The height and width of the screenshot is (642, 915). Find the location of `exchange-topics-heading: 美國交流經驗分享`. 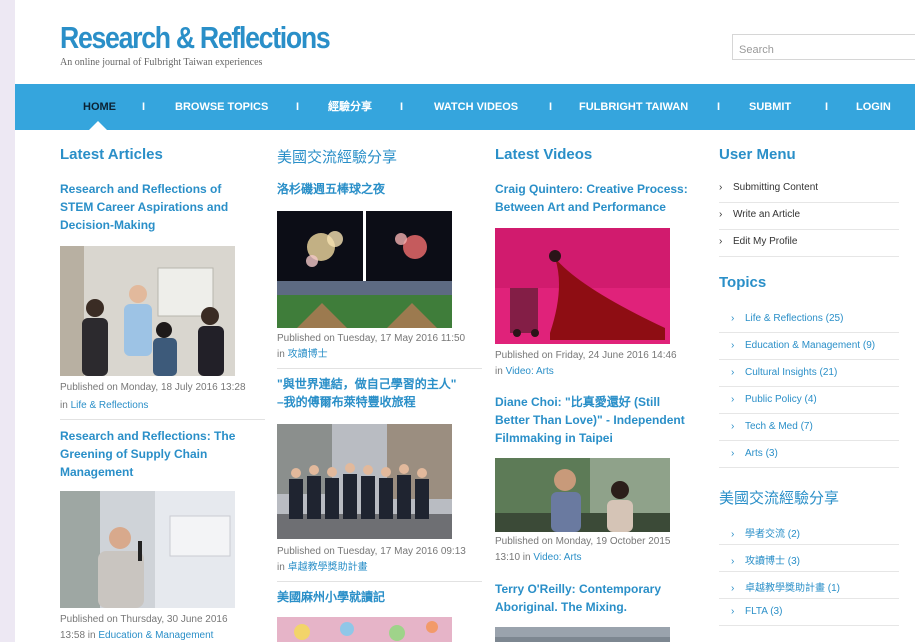

exchange-topics-heading: 美國交流經驗分享 is located at coordinates (779, 498).